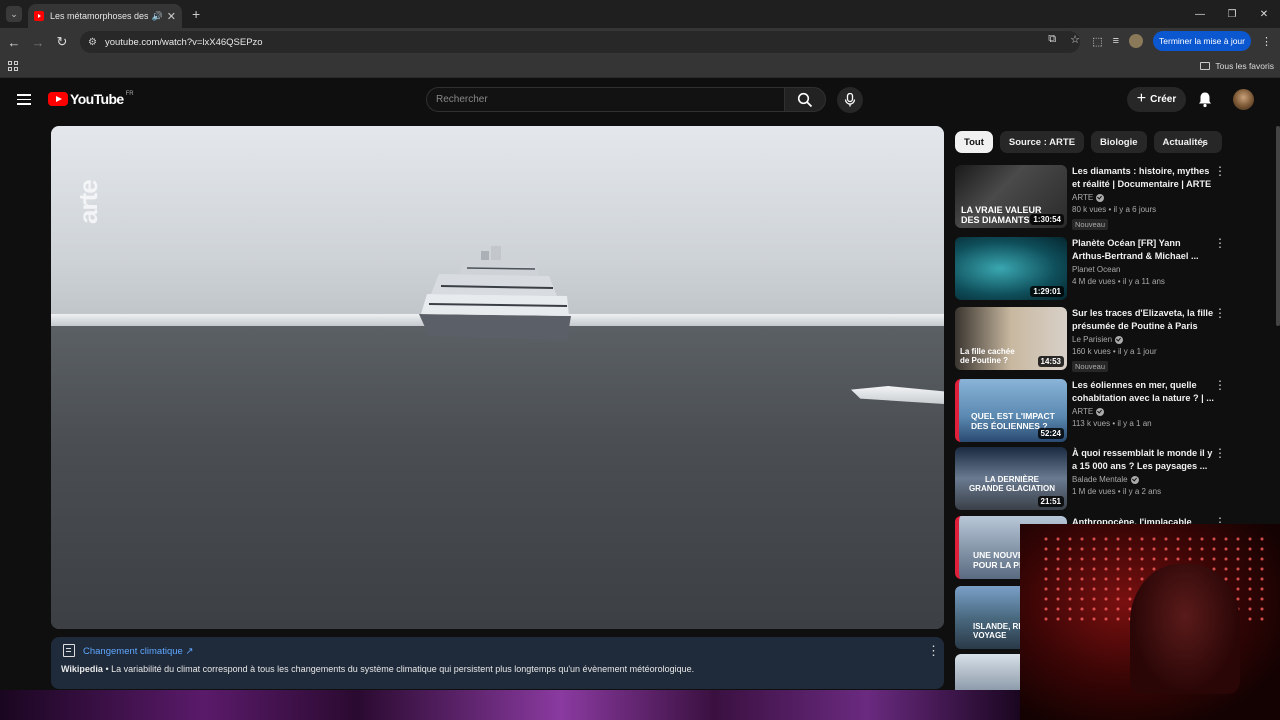 This screenshot has width=1280, height=720. I want to click on chevron-right-icon: ›, so click(1203, 143).